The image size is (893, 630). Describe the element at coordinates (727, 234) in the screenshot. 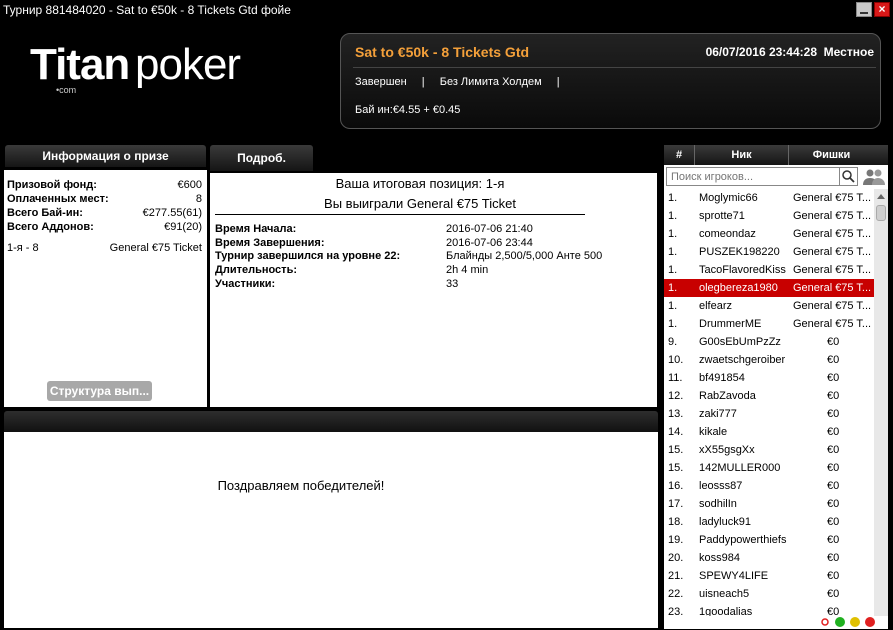

I see `player-nick: comeondaz` at that location.